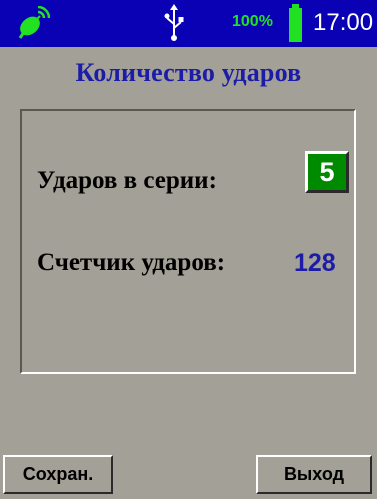 Image resolution: width=377 pixels, height=499 pixels. What do you see at coordinates (314, 474) in the screenshot?
I see `exit-button: Выход` at bounding box center [314, 474].